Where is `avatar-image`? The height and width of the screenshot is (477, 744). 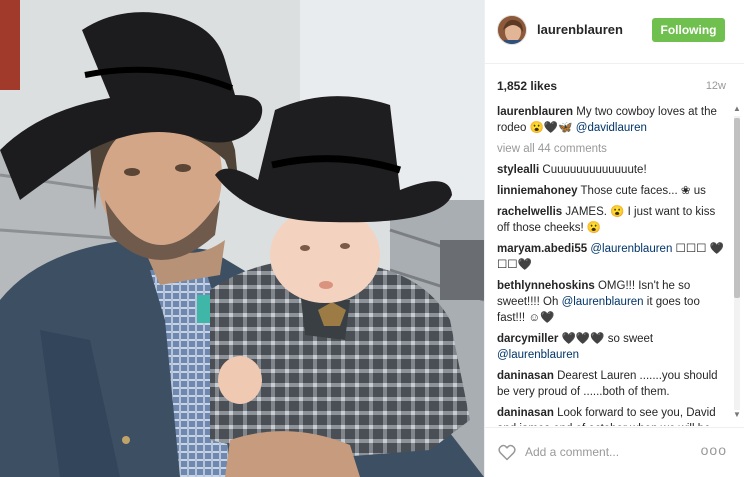
avatar-image is located at coordinates (512, 30).